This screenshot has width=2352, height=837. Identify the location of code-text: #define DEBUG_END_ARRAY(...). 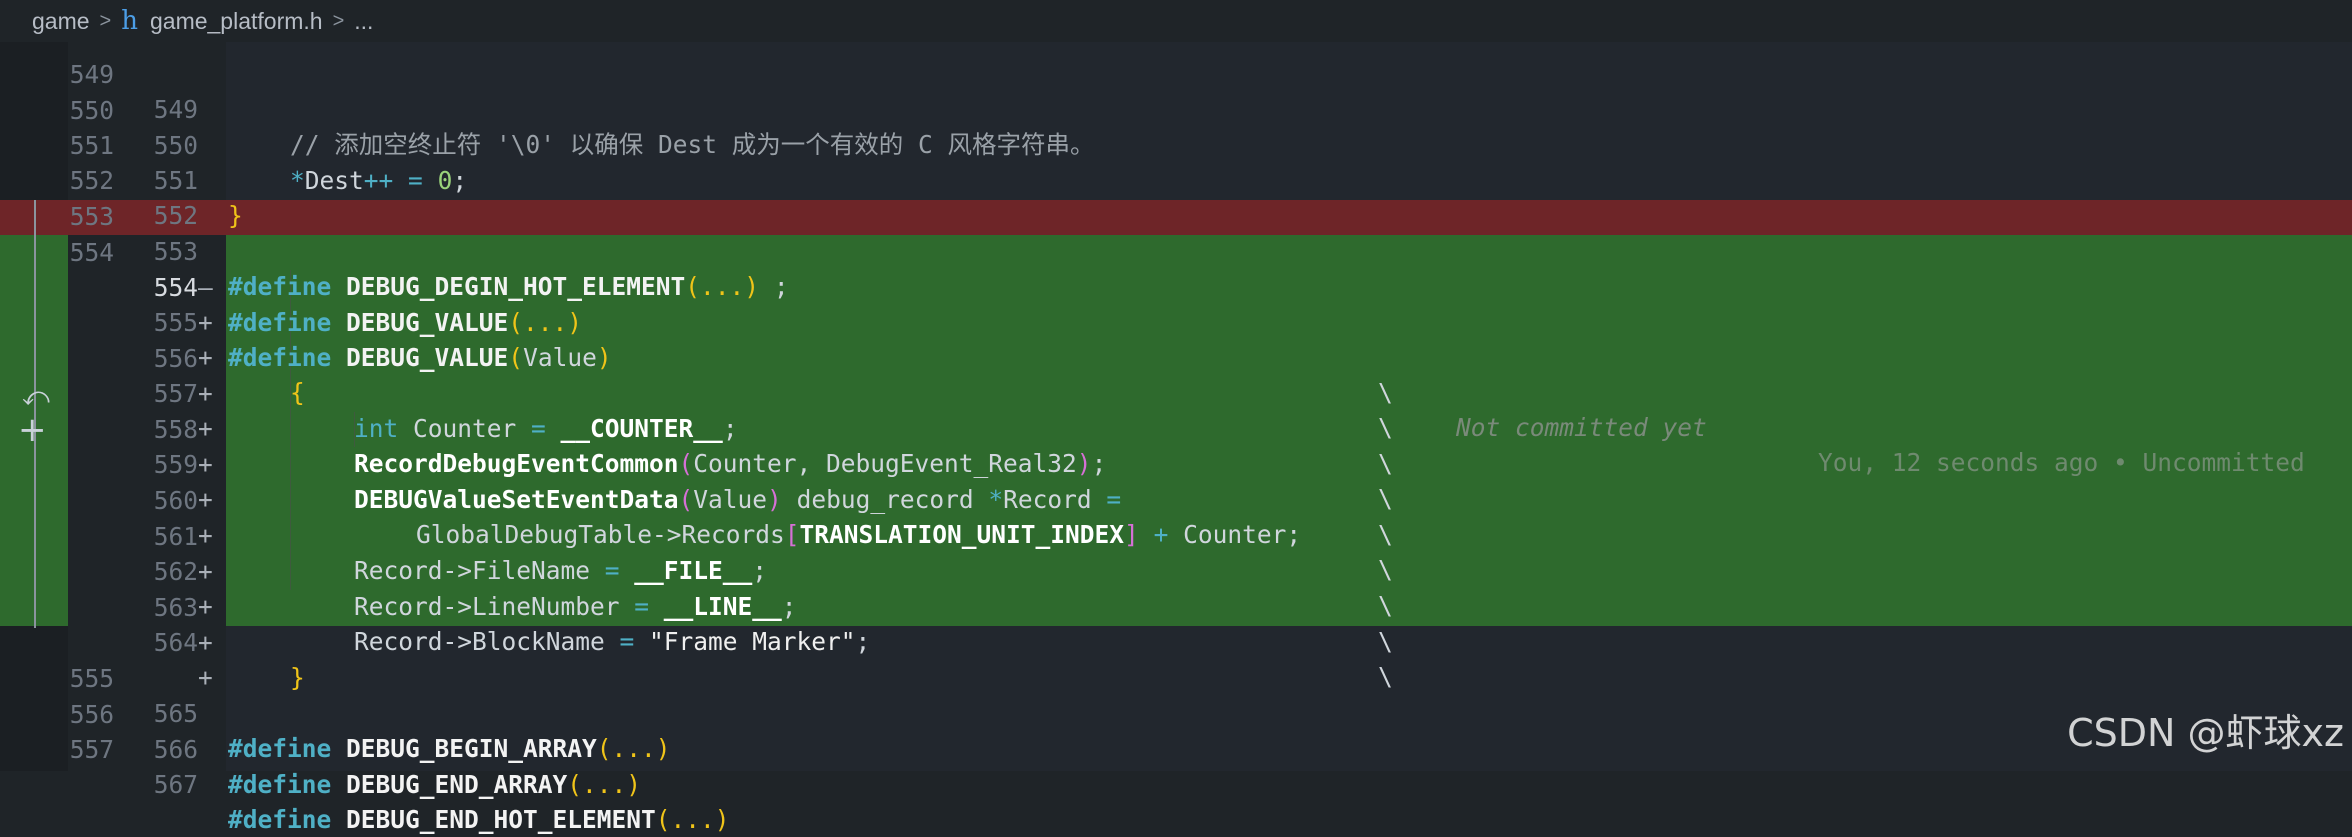
(435, 784).